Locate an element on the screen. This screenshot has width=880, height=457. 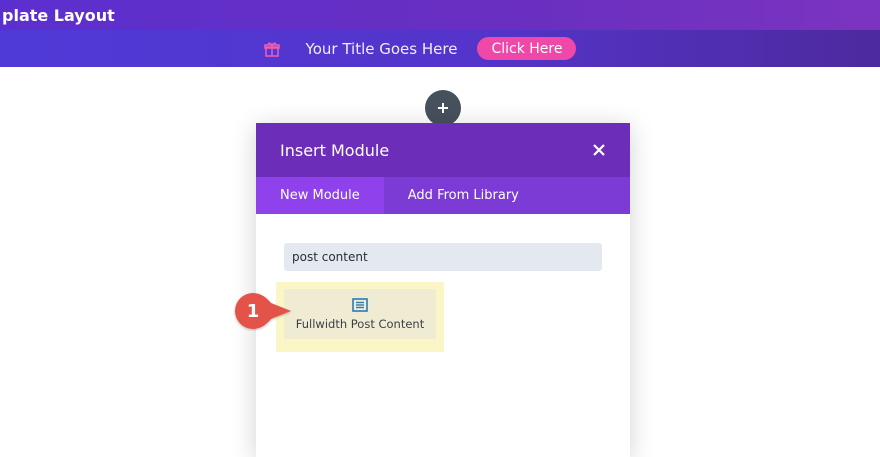
step-callout: 1 is located at coordinates (264, 311).